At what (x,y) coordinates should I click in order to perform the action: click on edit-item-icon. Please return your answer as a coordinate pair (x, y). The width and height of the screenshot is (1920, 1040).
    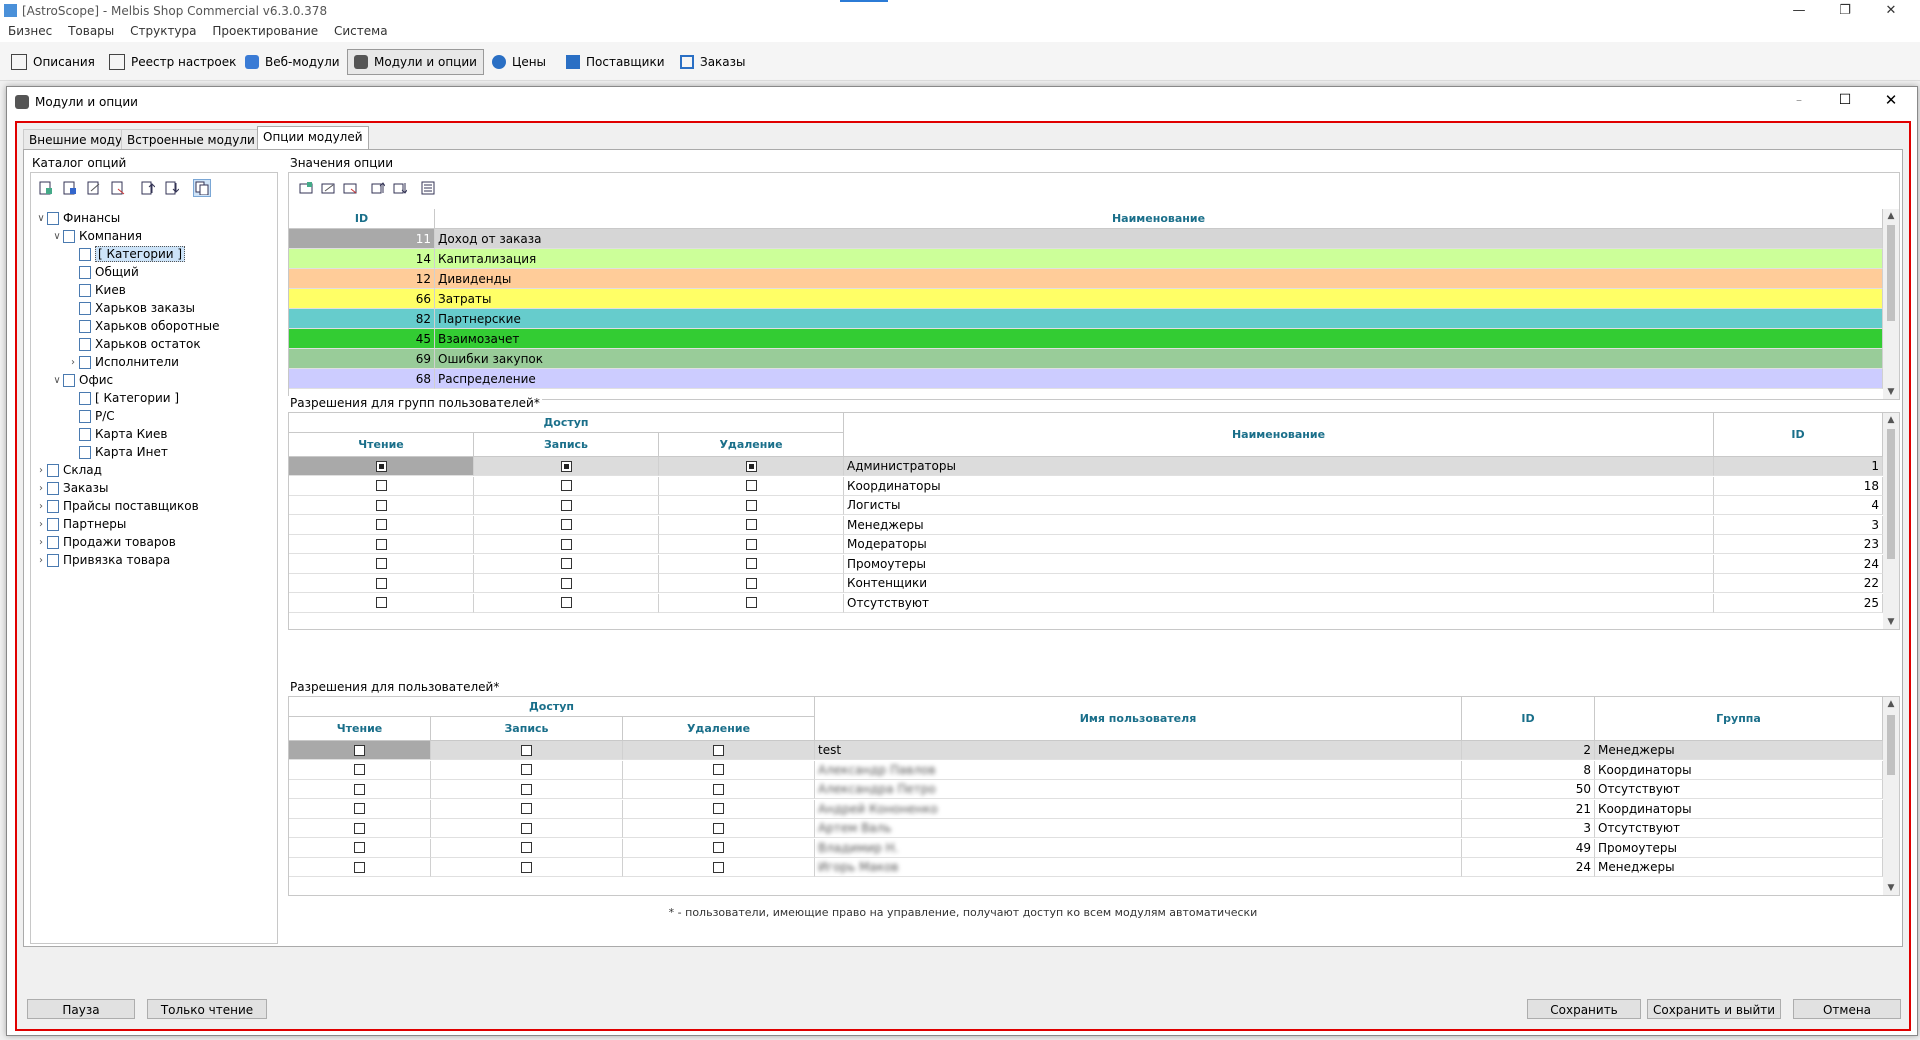
    Looking at the image, I should click on (94, 188).